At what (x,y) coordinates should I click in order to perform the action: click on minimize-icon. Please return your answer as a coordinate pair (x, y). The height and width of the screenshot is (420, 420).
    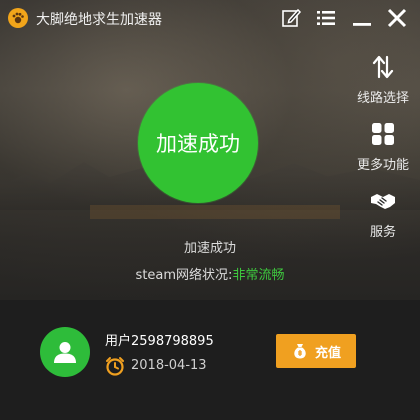
    Looking at the image, I should click on (362, 18).